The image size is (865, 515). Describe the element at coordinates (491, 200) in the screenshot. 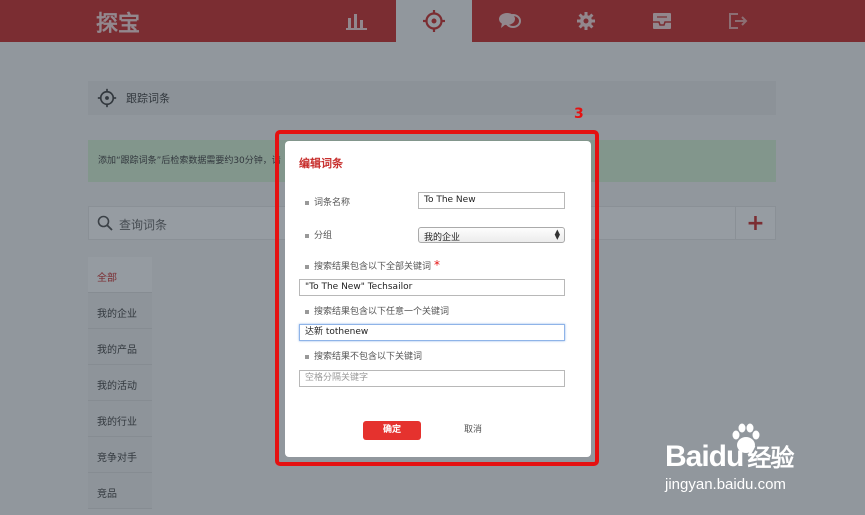

I see `term-name-input: To The New` at that location.